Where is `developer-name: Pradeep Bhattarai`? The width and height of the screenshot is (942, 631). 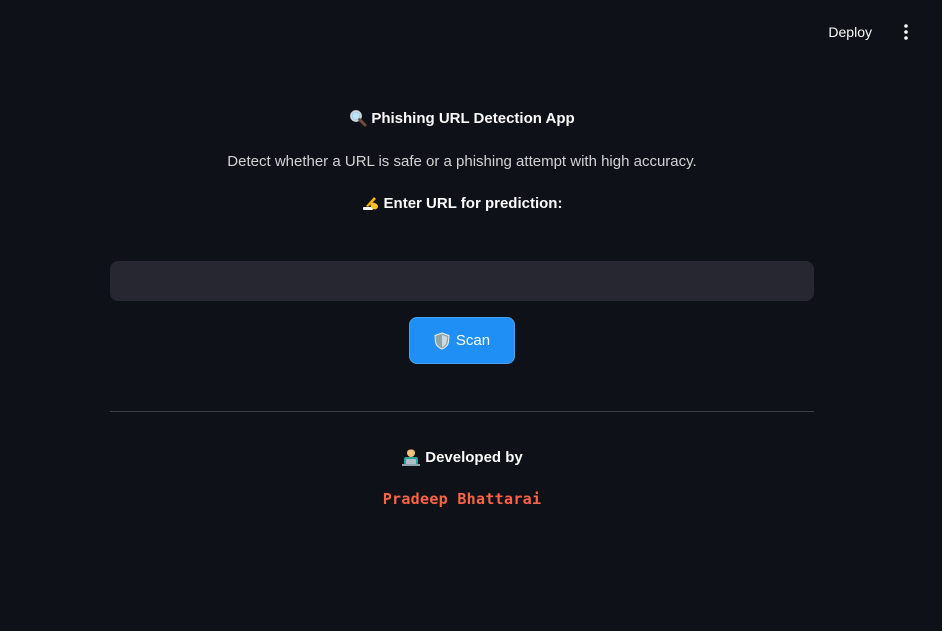 developer-name: Pradeep Bhattarai is located at coordinates (462, 499).